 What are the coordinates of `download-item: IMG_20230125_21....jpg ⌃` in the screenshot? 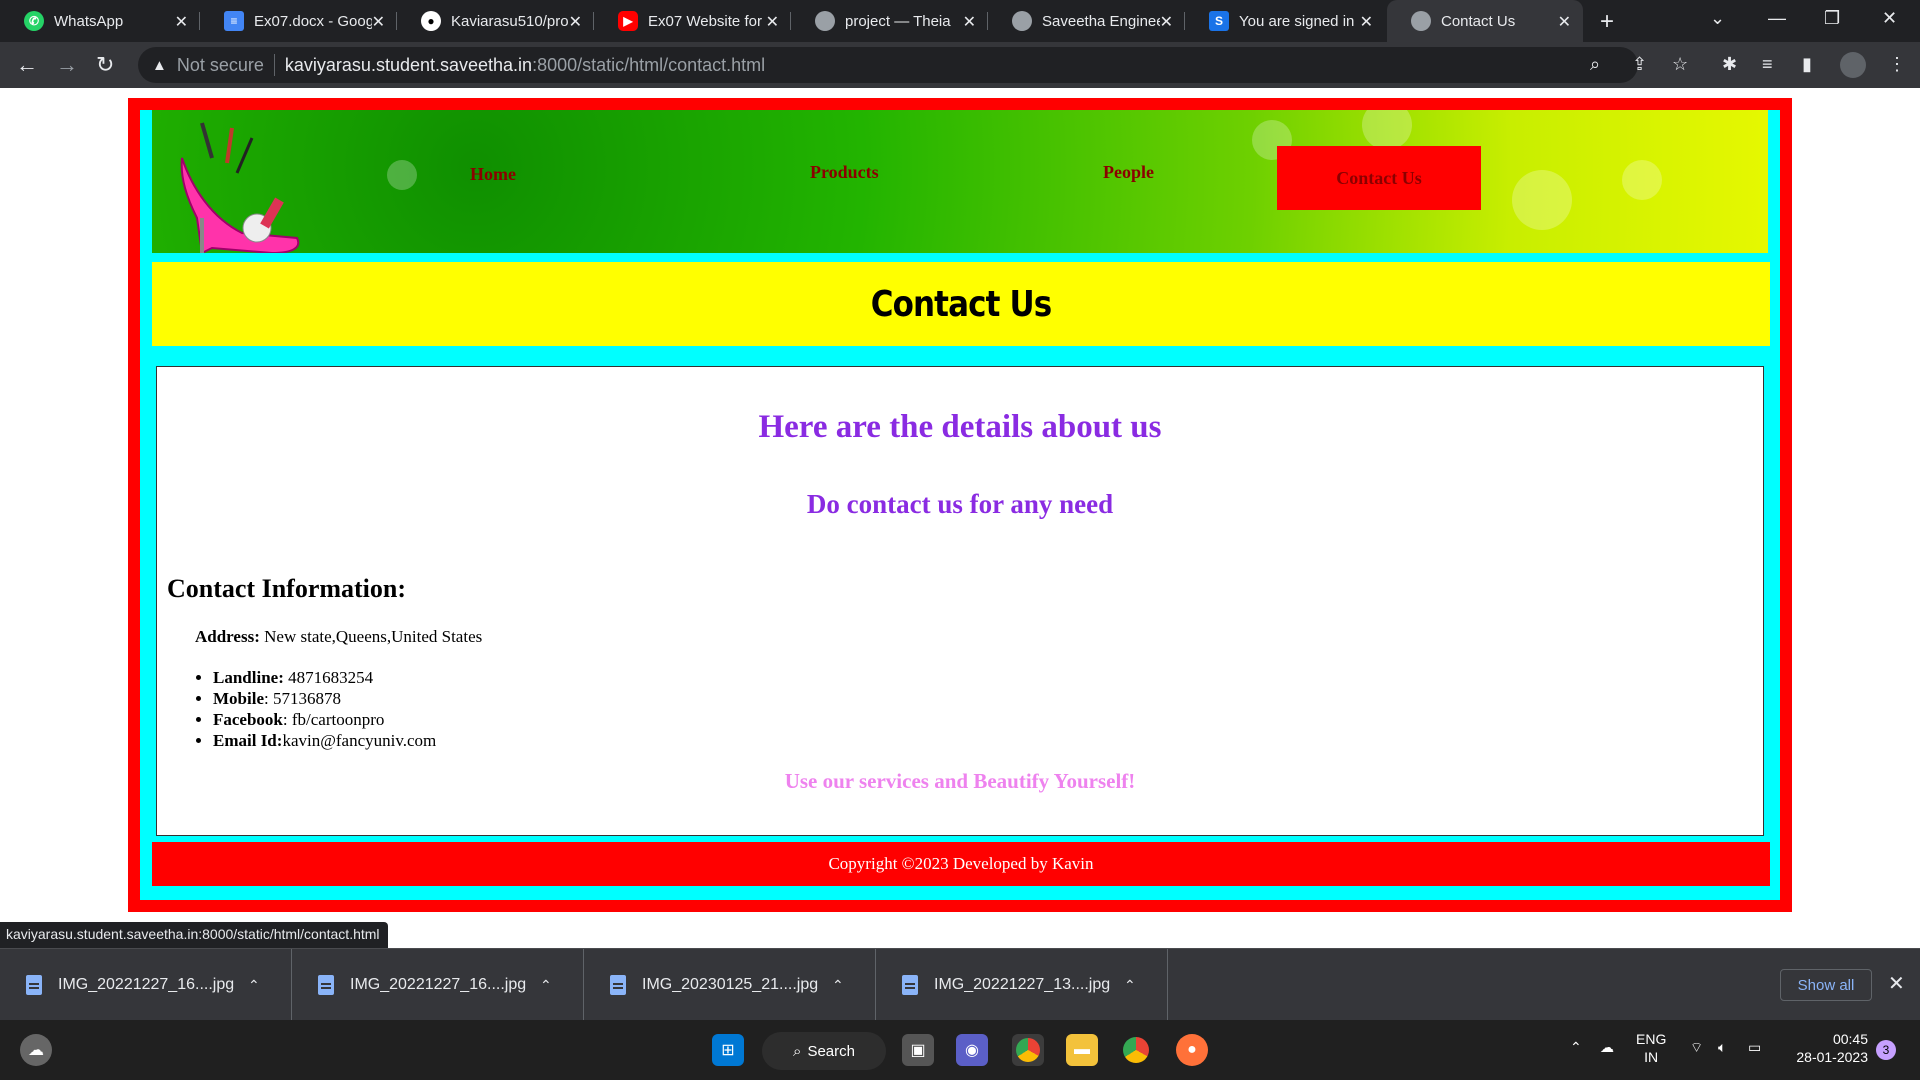 It's located at (730, 985).